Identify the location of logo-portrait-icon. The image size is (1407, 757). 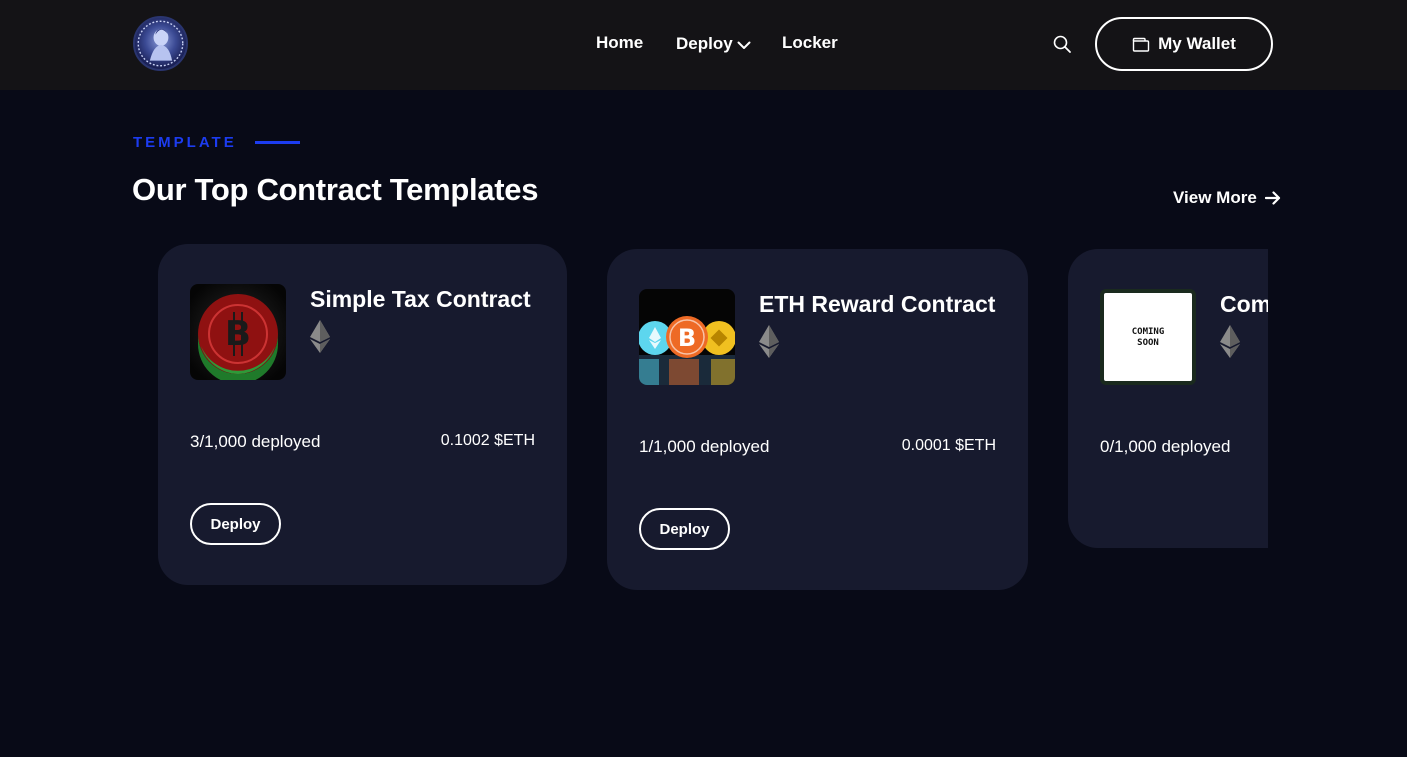
(160, 43).